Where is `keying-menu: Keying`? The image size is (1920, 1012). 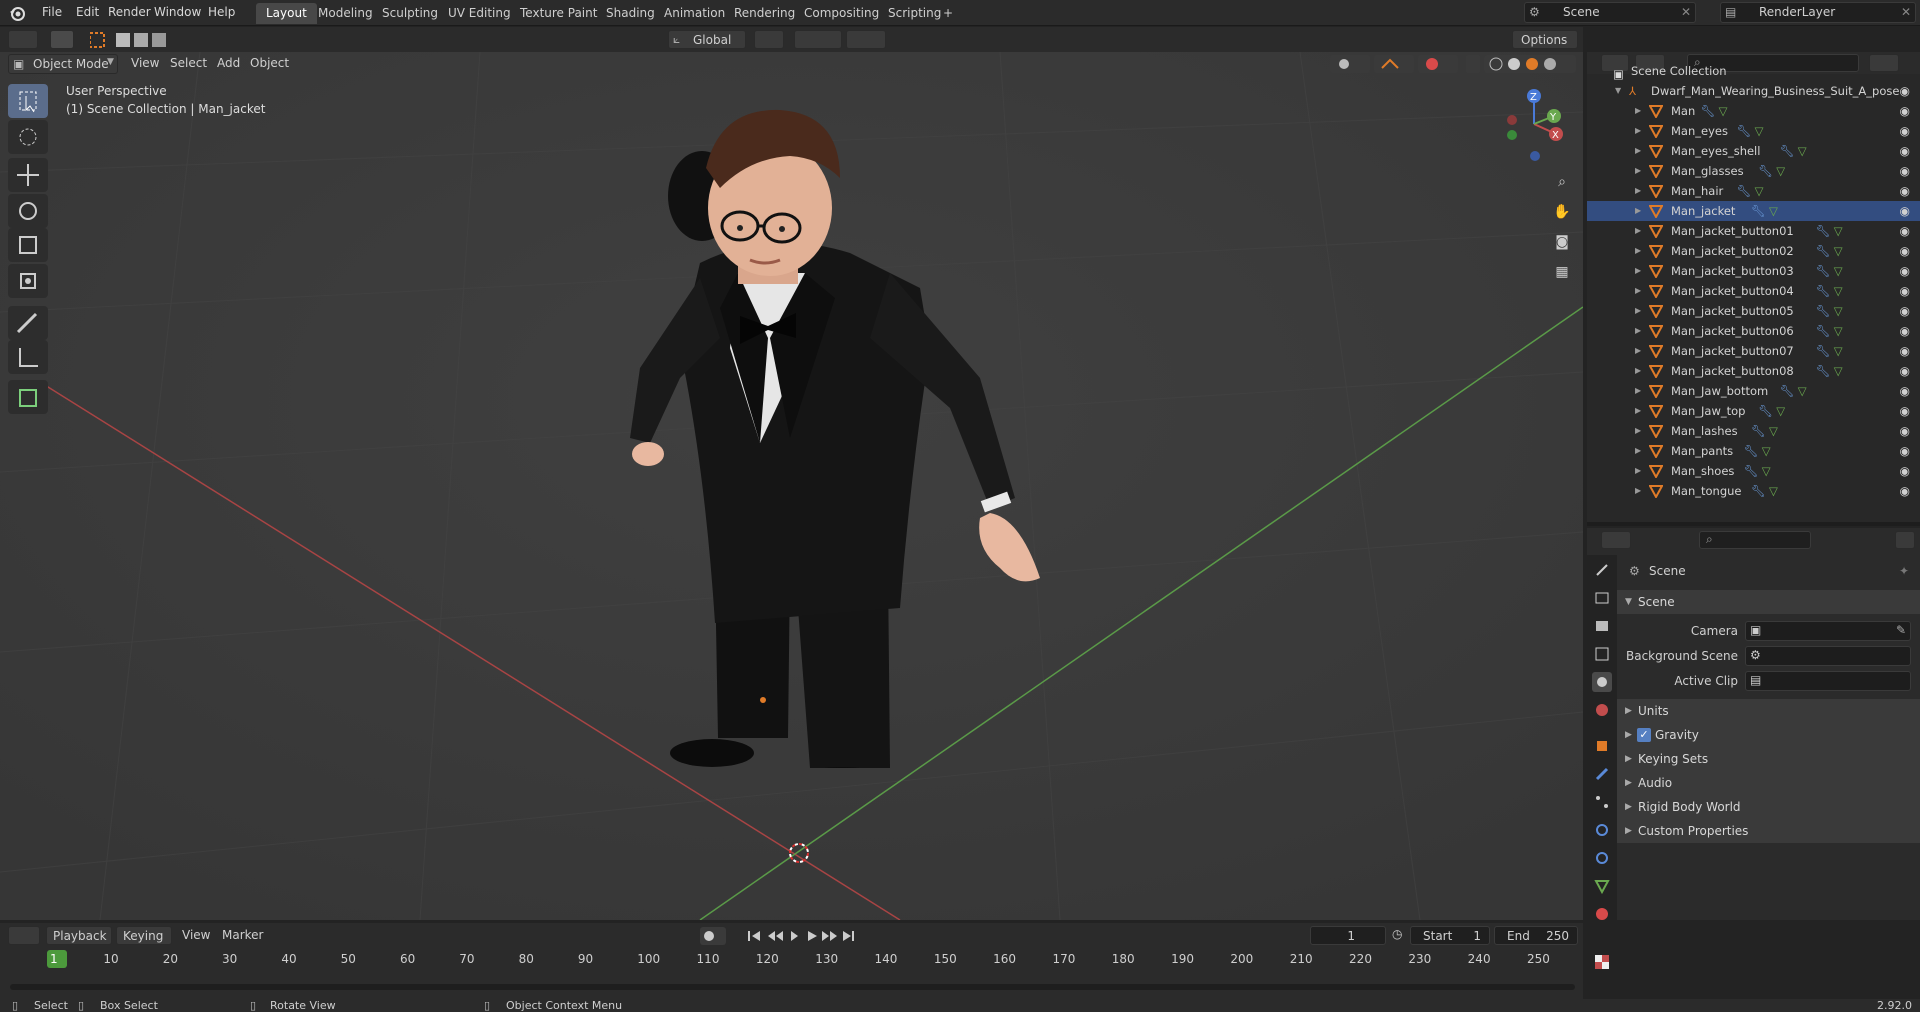 keying-menu: Keying is located at coordinates (144, 935).